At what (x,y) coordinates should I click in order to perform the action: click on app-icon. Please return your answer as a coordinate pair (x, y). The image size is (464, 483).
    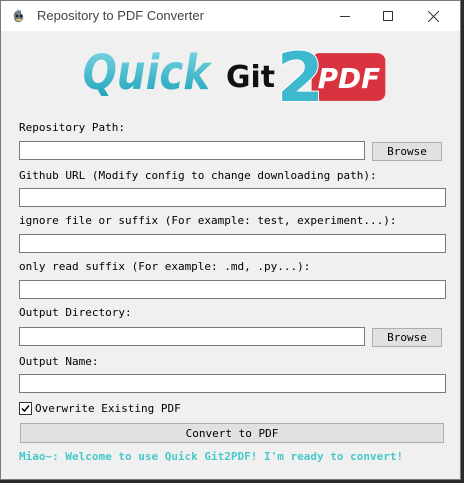
    Looking at the image, I should click on (18, 16).